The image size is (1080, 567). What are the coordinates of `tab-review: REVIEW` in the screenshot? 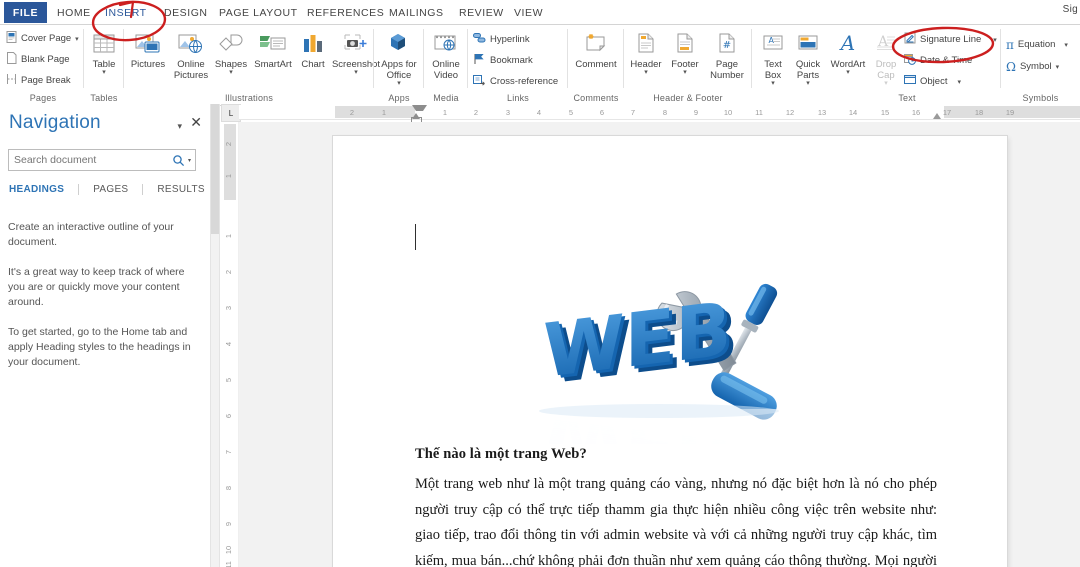 It's located at (481, 12).